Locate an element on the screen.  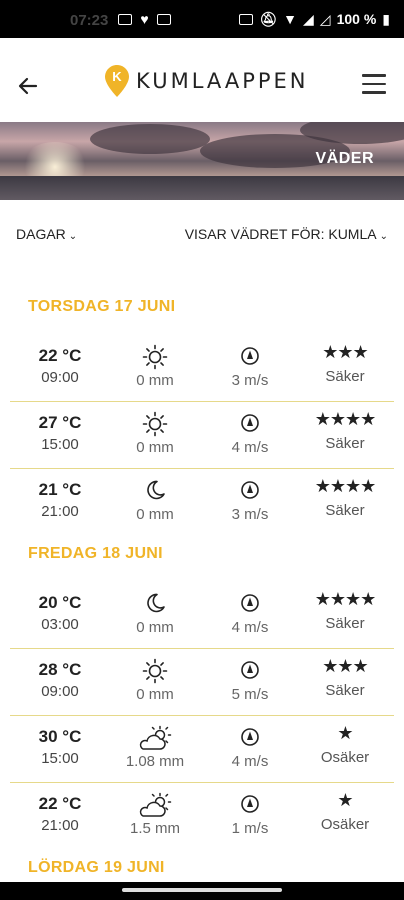
back-button is located at coordinates (28, 86).